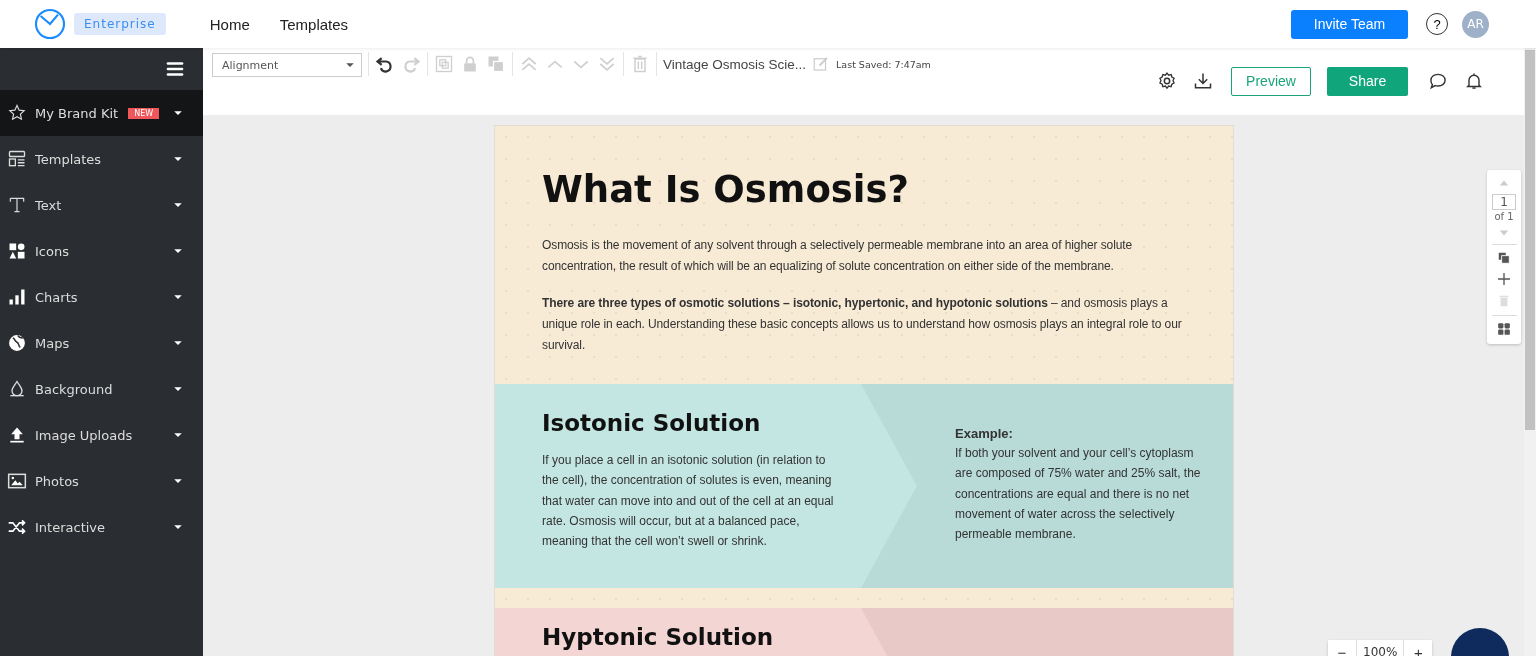 The width and height of the screenshot is (1536, 656). I want to click on logo-icon, so click(50, 24).